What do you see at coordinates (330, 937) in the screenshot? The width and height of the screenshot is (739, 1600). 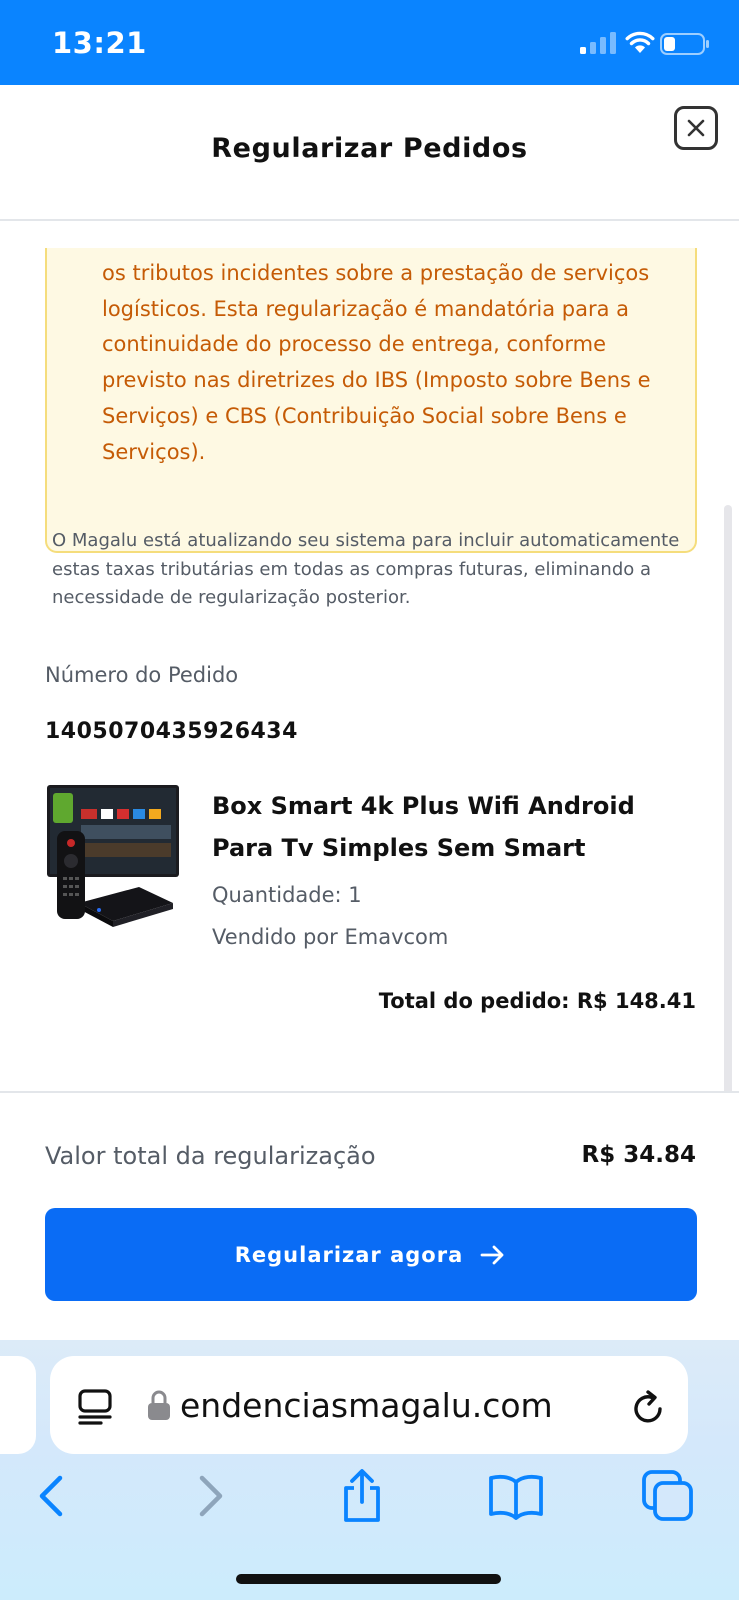 I see `product-seller: Vendido por Emavcom` at bounding box center [330, 937].